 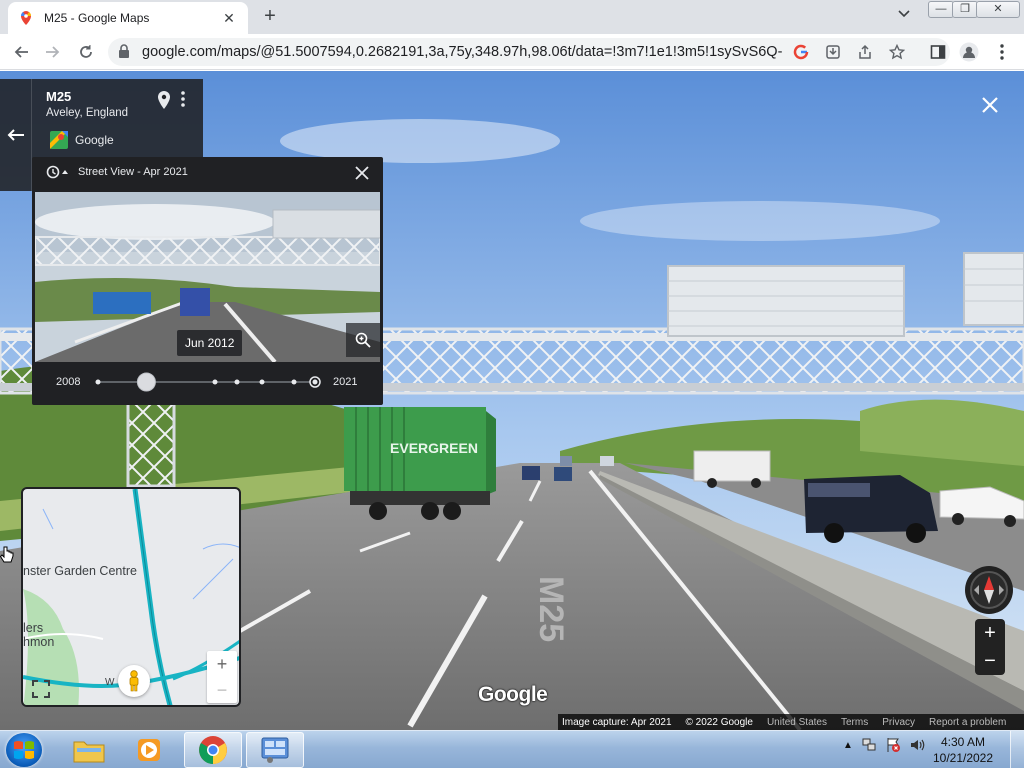 I want to click on road-marking-text: M25, so click(x=551, y=609).